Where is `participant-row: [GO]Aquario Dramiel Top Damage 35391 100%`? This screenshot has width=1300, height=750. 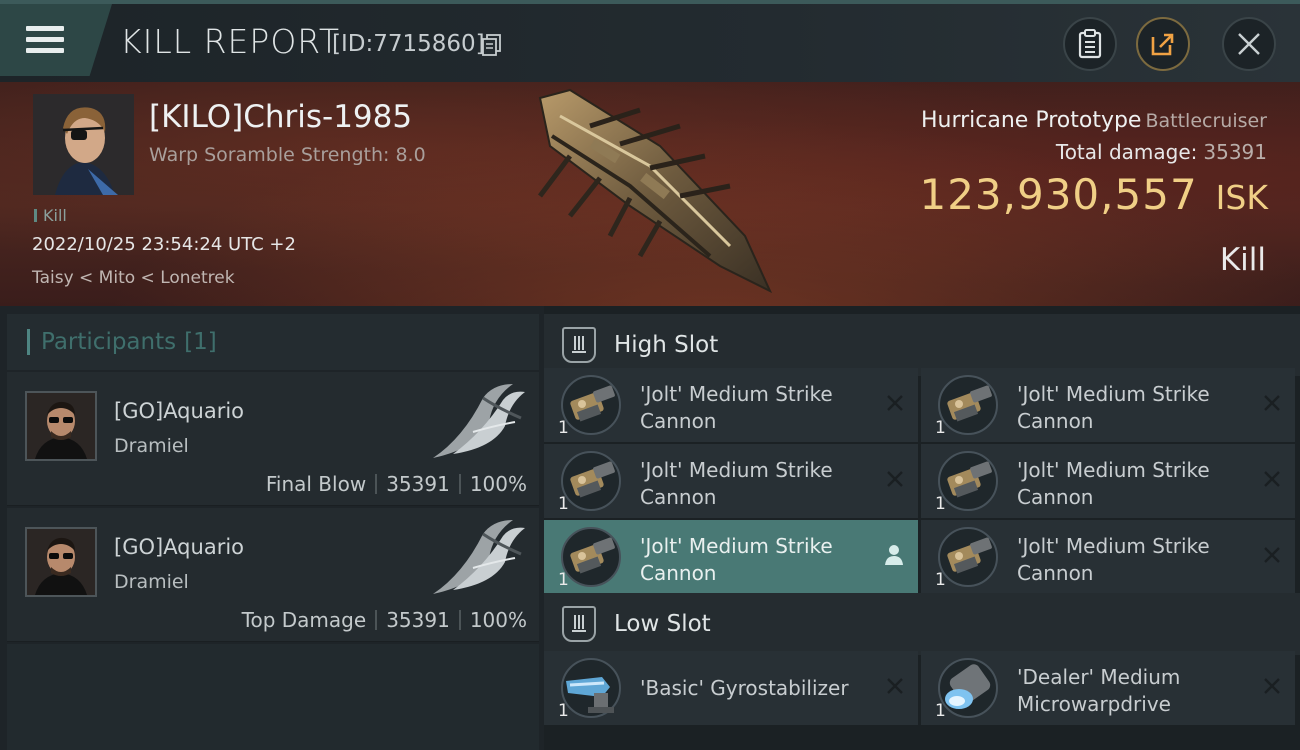
participant-row: [GO]Aquario Dramiel Top Damage 35391 100% is located at coordinates (273, 575).